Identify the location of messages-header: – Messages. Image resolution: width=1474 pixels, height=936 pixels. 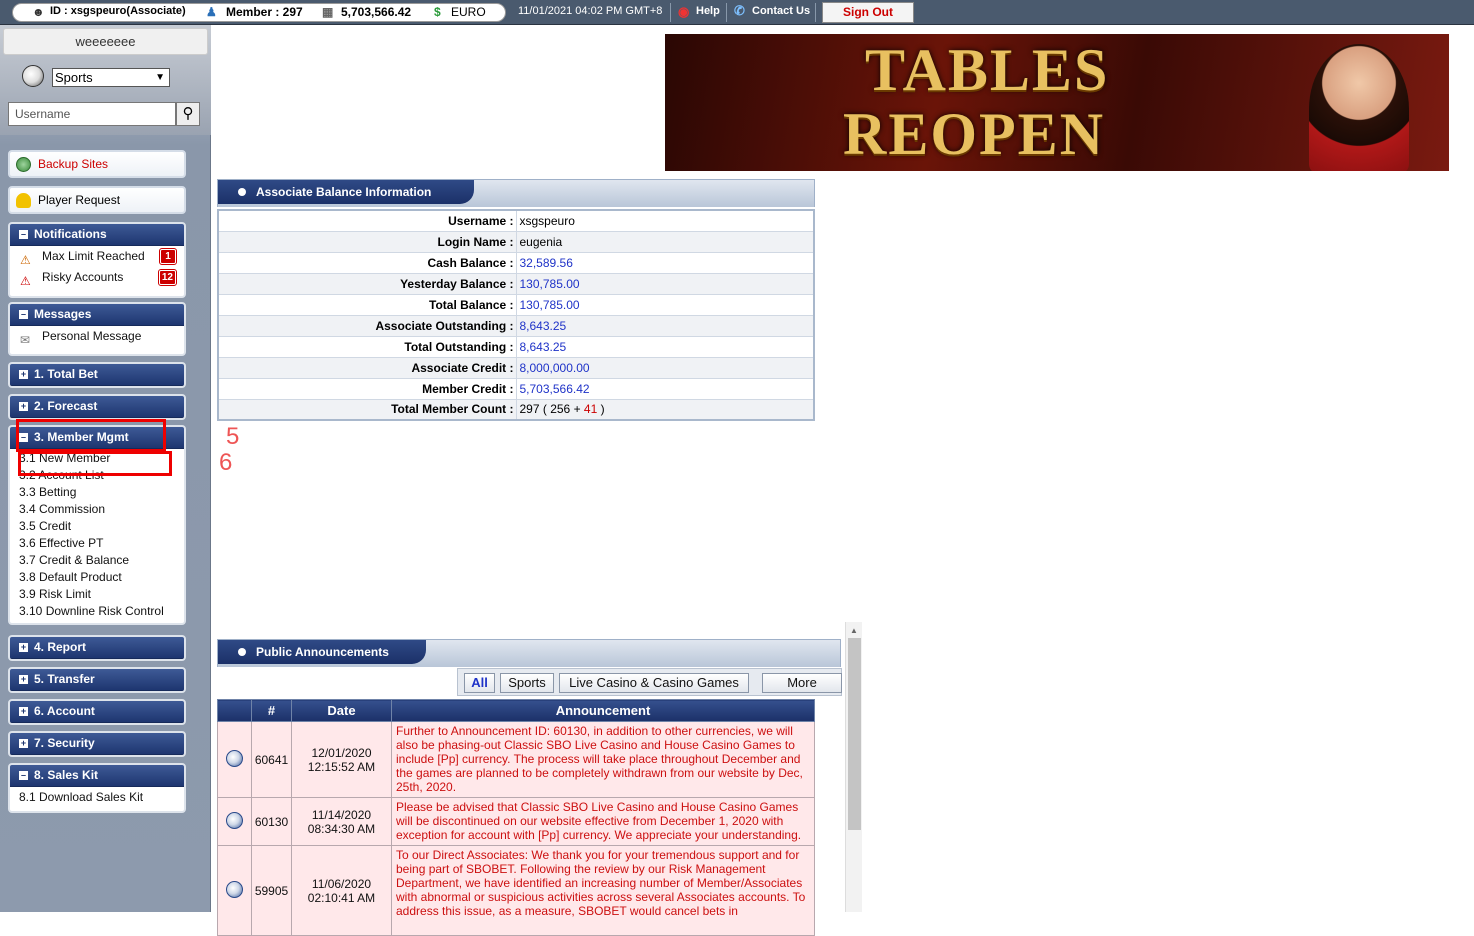
(97, 315).